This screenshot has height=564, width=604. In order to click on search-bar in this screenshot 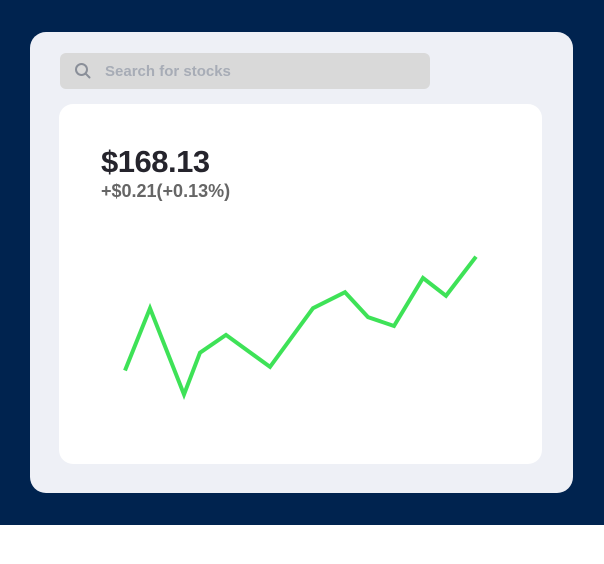, I will do `click(245, 71)`.